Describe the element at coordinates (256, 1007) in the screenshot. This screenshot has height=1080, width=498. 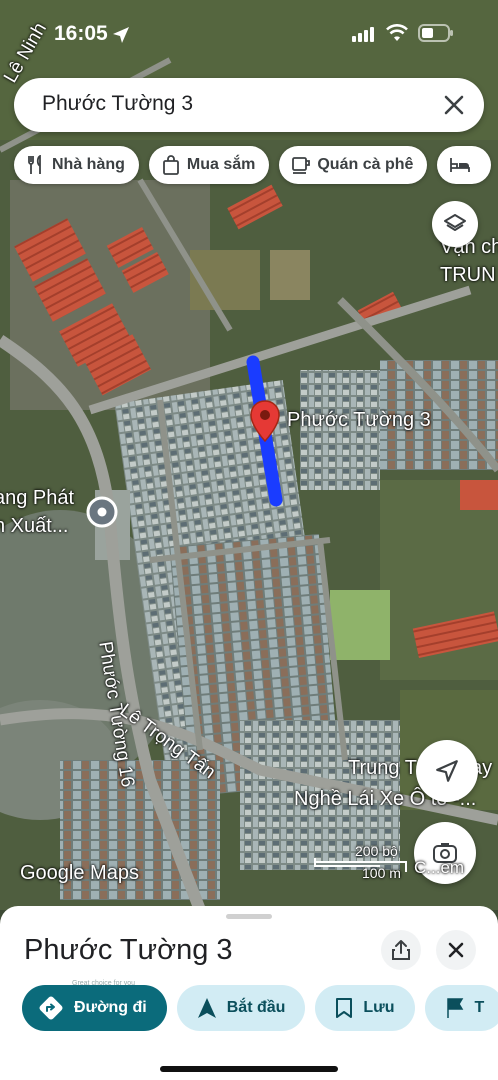
I see `start-label: Bắt đầu` at that location.